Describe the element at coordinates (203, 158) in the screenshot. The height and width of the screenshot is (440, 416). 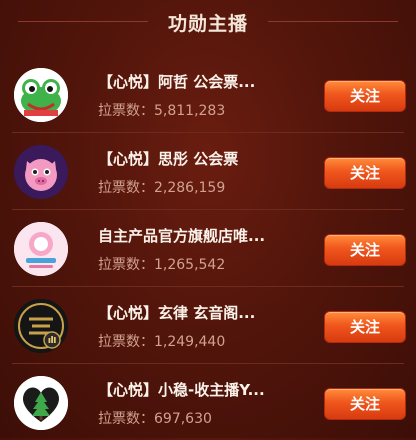
I see `anchor-name: 【心悦】思彤 公会票` at that location.